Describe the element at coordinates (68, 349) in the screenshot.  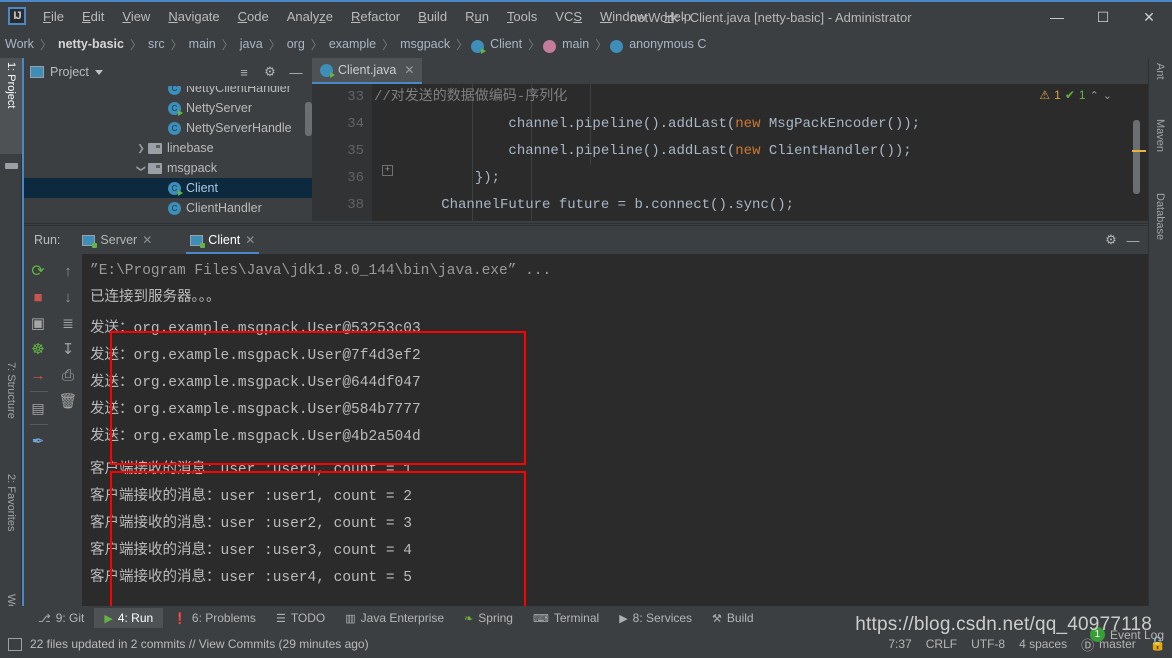
I see `scroll-to-end-button: ↧` at that location.